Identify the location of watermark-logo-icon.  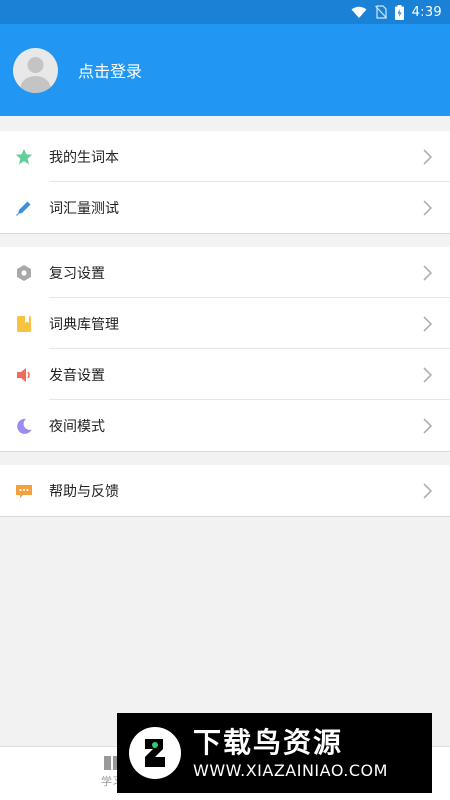
(155, 753).